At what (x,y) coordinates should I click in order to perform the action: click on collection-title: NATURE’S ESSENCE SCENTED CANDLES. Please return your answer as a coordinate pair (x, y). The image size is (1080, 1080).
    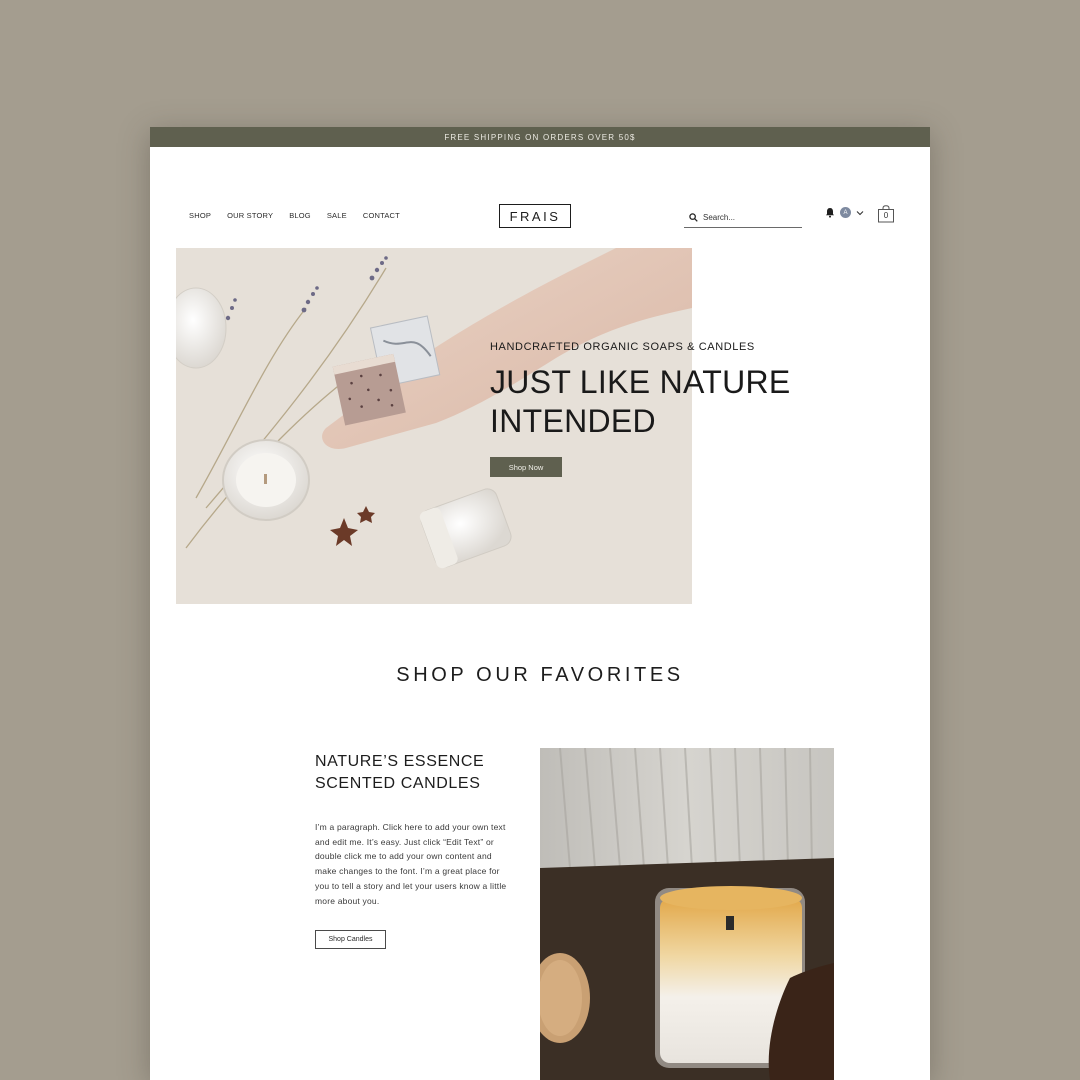
    Looking at the image, I should click on (412, 773).